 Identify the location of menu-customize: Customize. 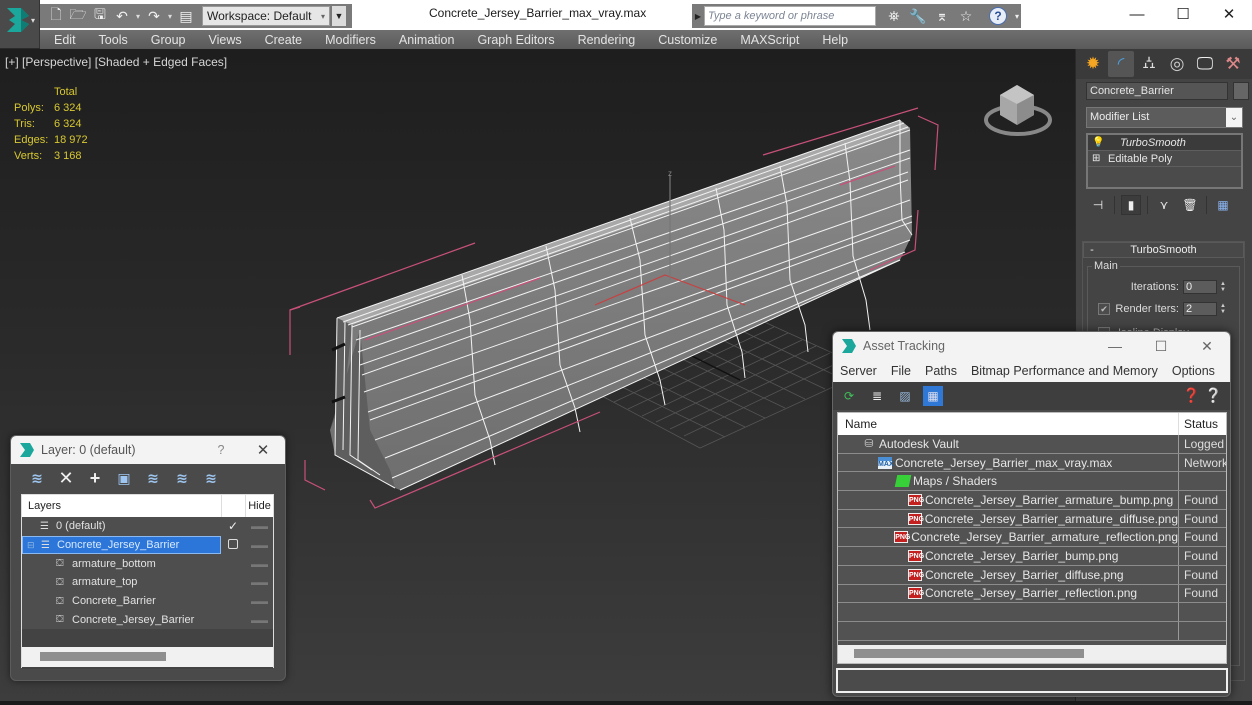
(693, 40).